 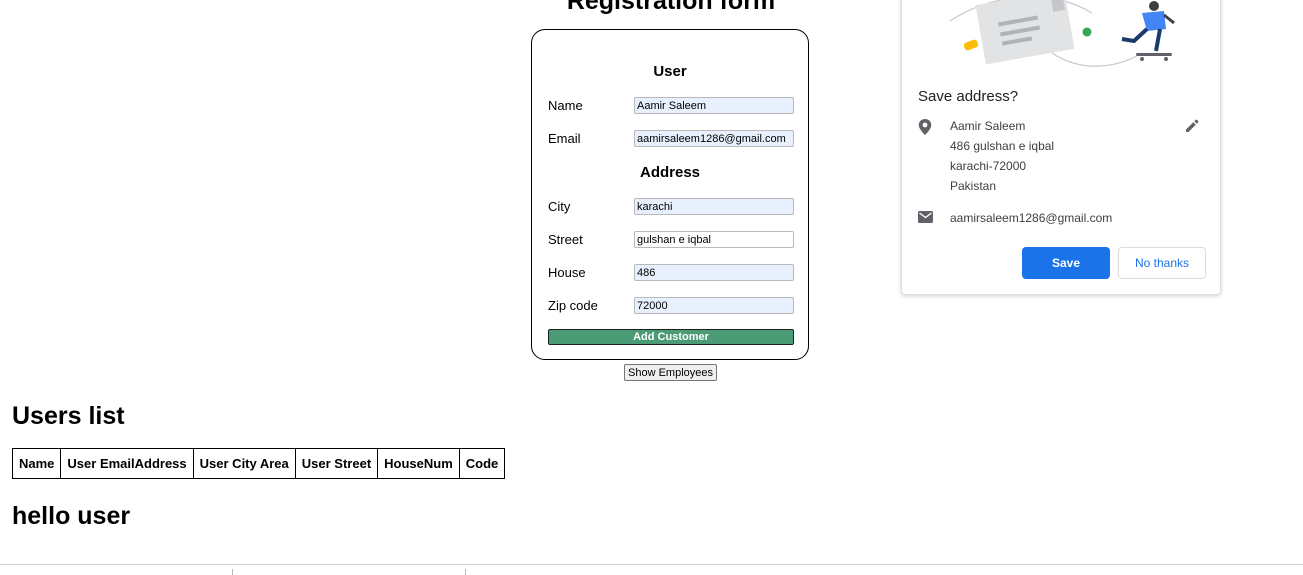 What do you see at coordinates (1162, 263) in the screenshot?
I see `no-thanks-button: No thanks` at bounding box center [1162, 263].